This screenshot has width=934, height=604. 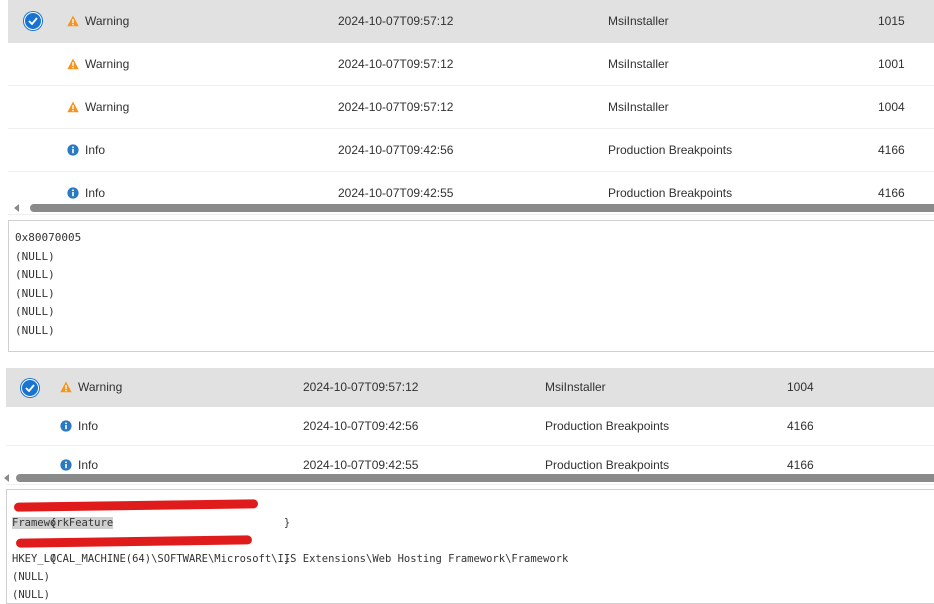 What do you see at coordinates (891, 21) in the screenshot?
I see `event-id-cell: 1015` at bounding box center [891, 21].